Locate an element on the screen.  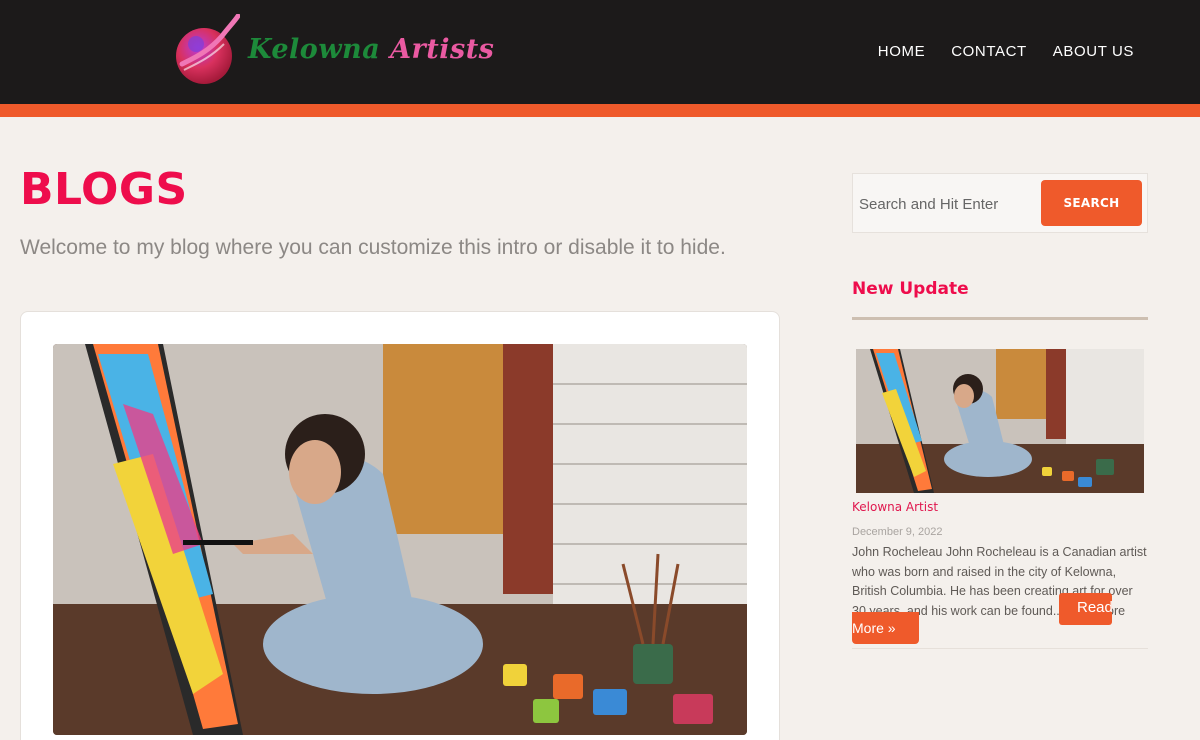
widget-title-new-update: New Update is located at coordinates (910, 289).